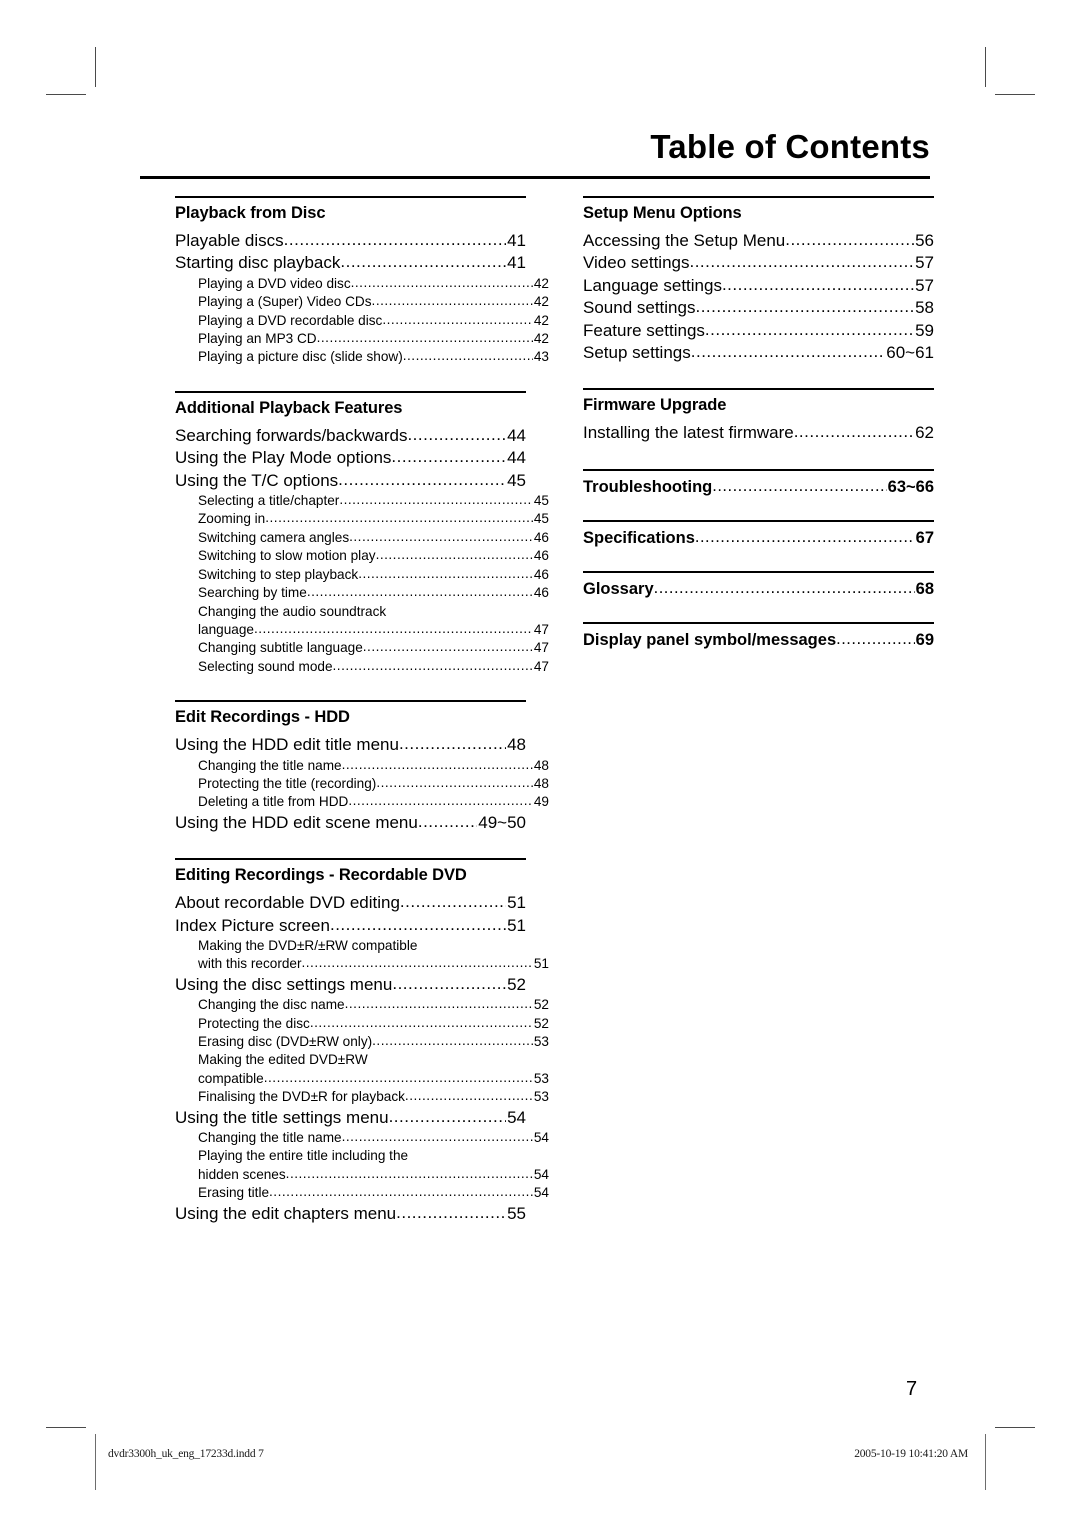 This screenshot has width=1080, height=1524. I want to click on footer-timestamp: 2005-10-19 10:41:20 AM, so click(911, 1454).